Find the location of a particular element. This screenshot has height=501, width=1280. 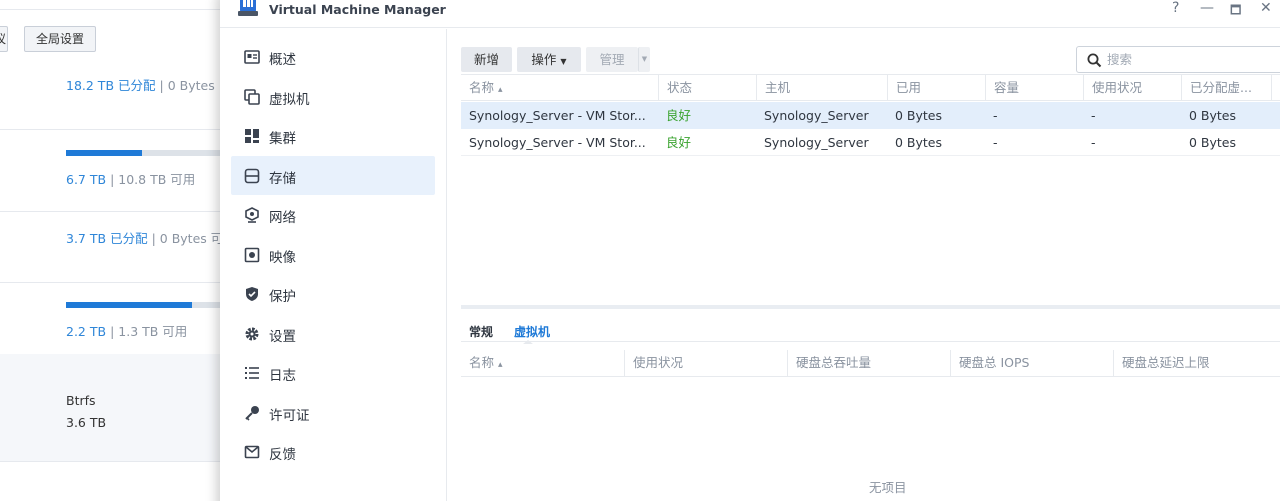

column-header-name: 名称 ▴ is located at coordinates (559, 88).